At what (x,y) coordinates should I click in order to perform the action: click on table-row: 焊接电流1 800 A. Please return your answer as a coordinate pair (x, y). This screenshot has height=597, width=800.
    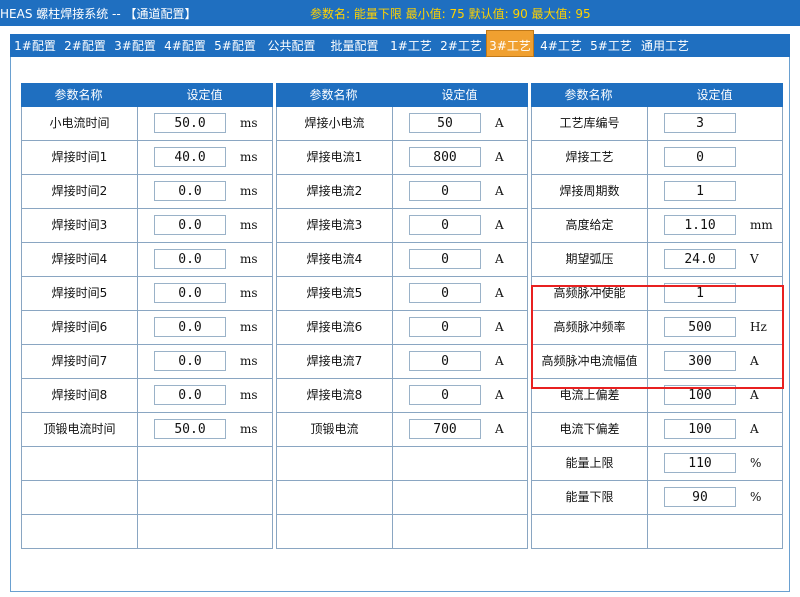
    Looking at the image, I should click on (402, 158).